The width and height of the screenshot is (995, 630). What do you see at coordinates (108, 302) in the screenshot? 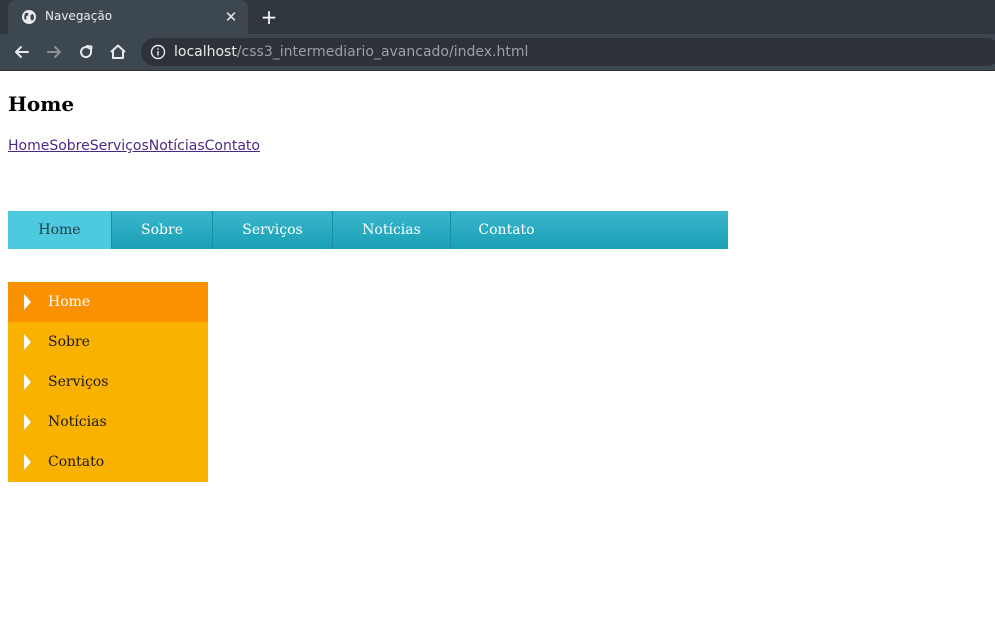
I see `vertical-nav-item-home: Home` at bounding box center [108, 302].